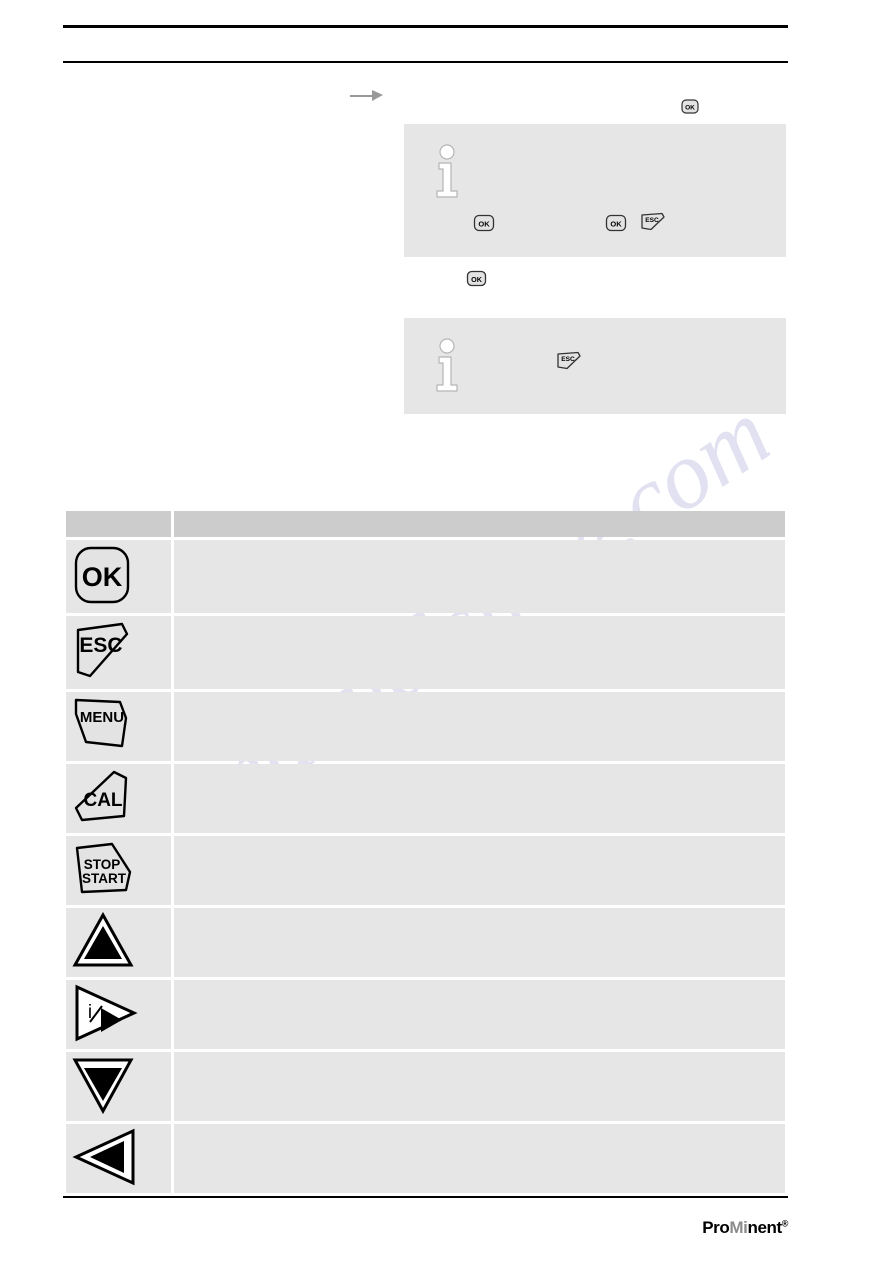 Image resolution: width=893 pixels, height=1263 pixels. Describe the element at coordinates (764, 1227) in the screenshot. I see `logo-part-nent: nent` at that location.